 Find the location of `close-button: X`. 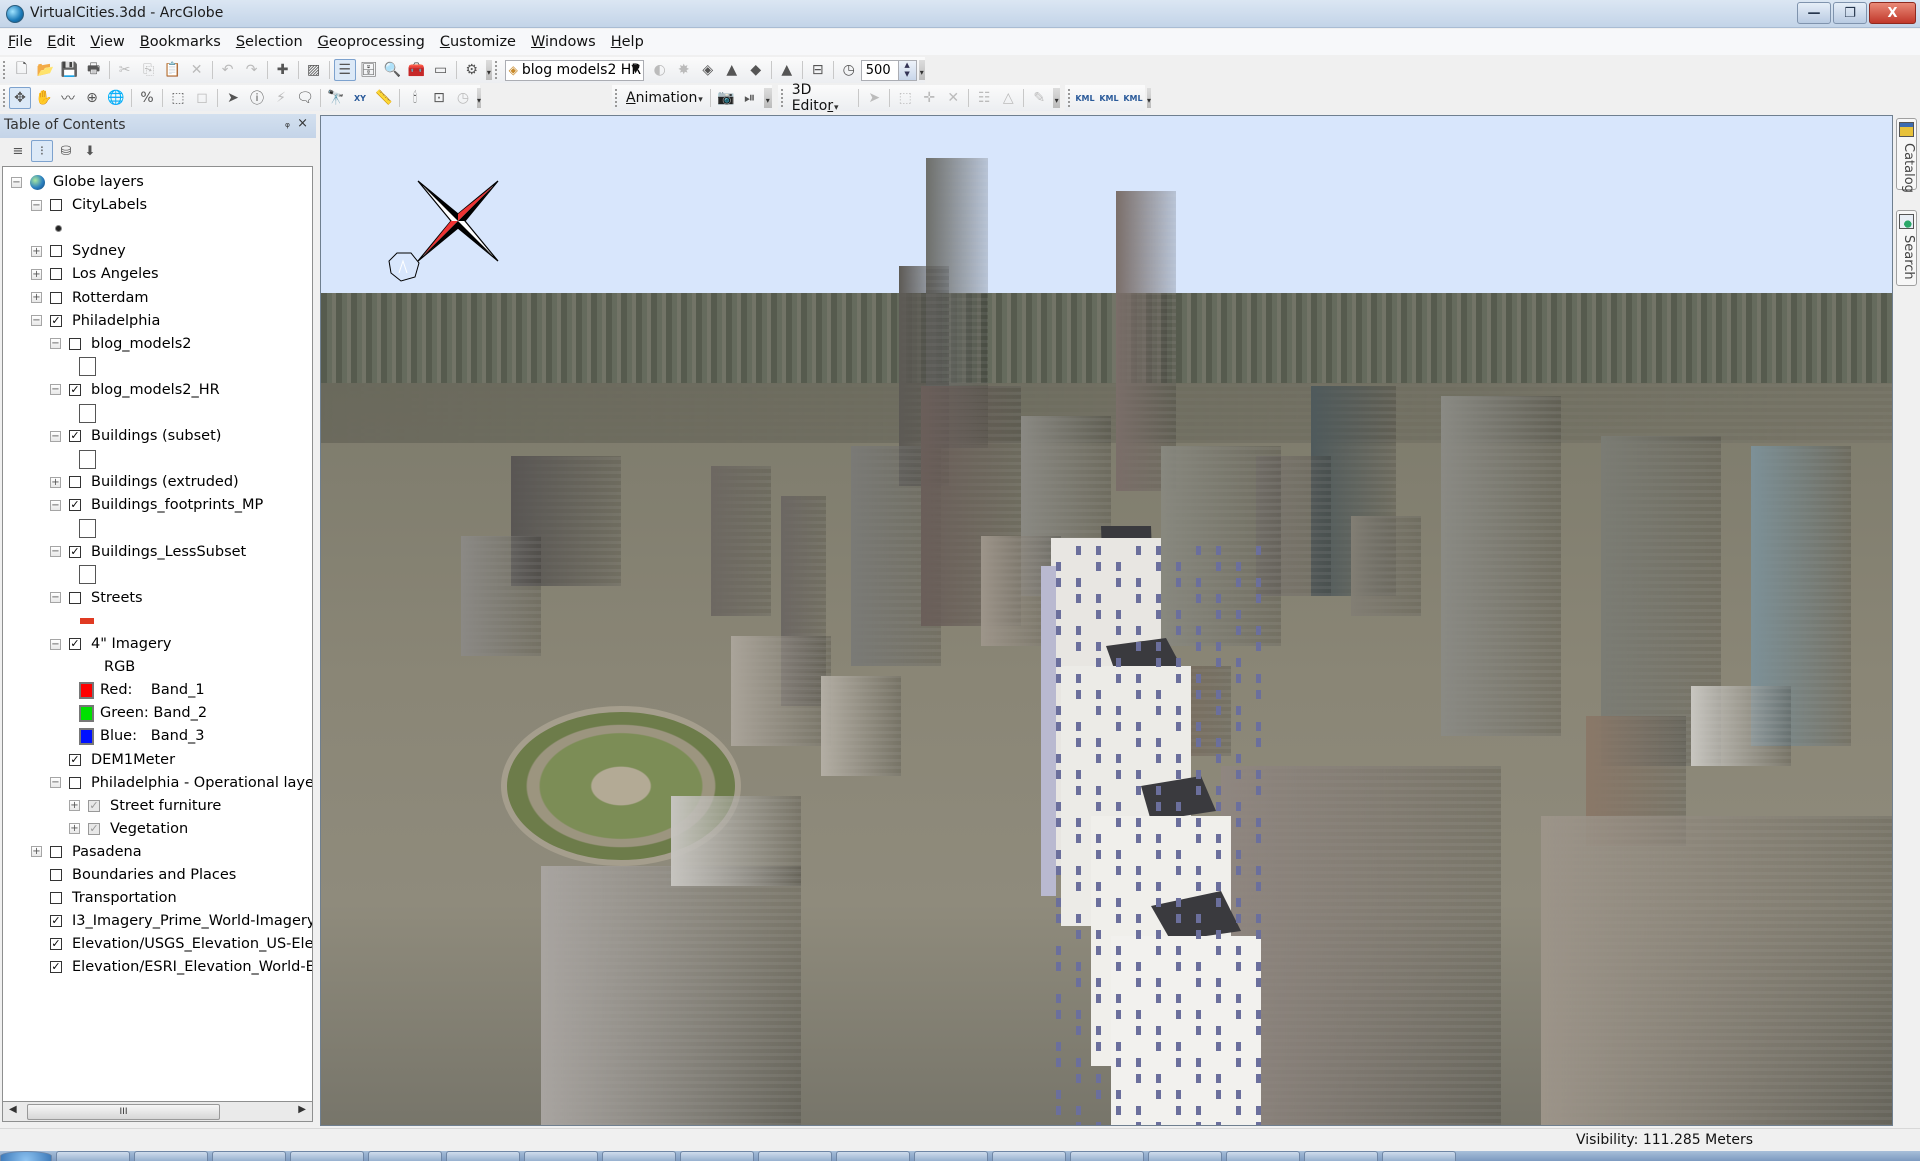

close-button: X is located at coordinates (1892, 13).